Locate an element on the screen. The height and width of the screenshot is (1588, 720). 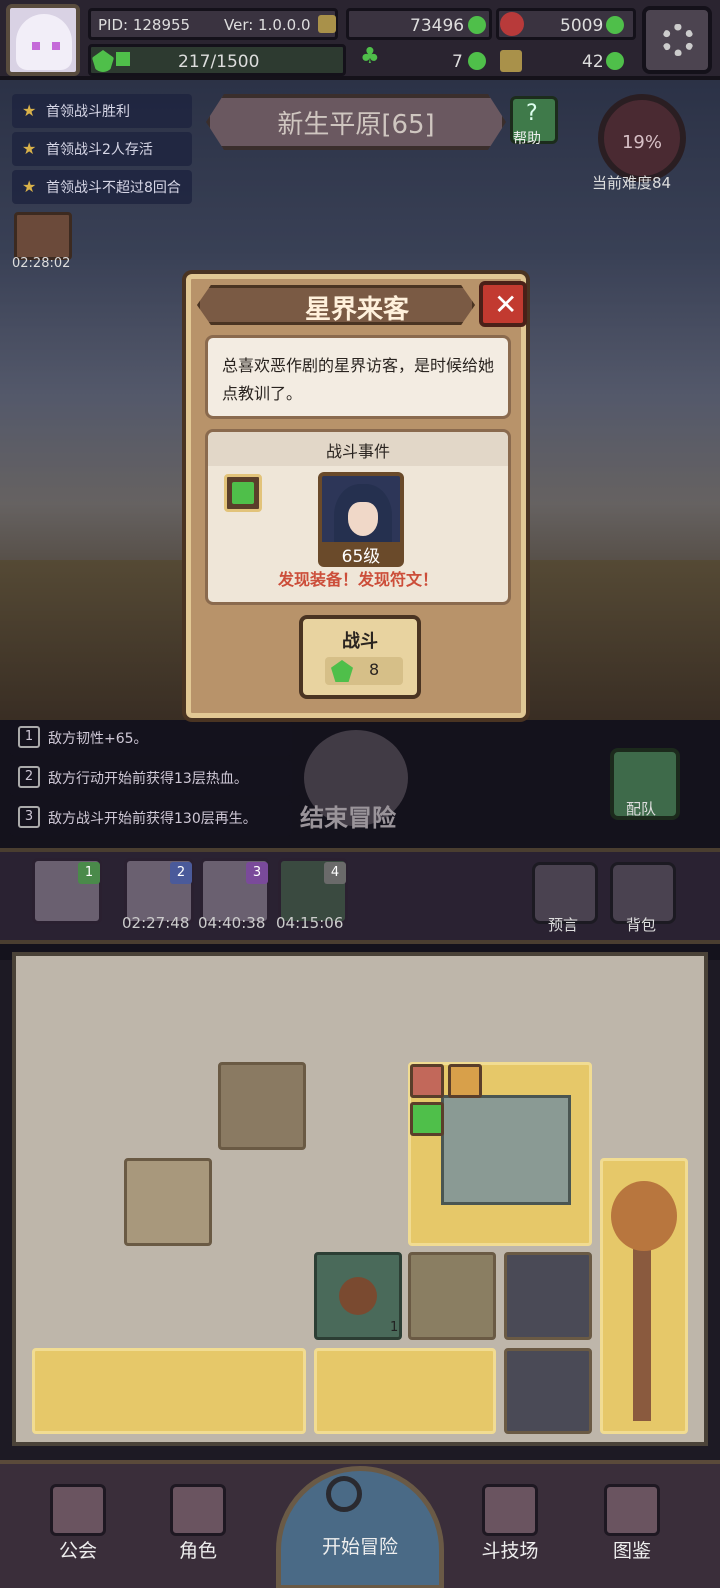
nav-arena: 斗技场 is located at coordinates (510, 1528).